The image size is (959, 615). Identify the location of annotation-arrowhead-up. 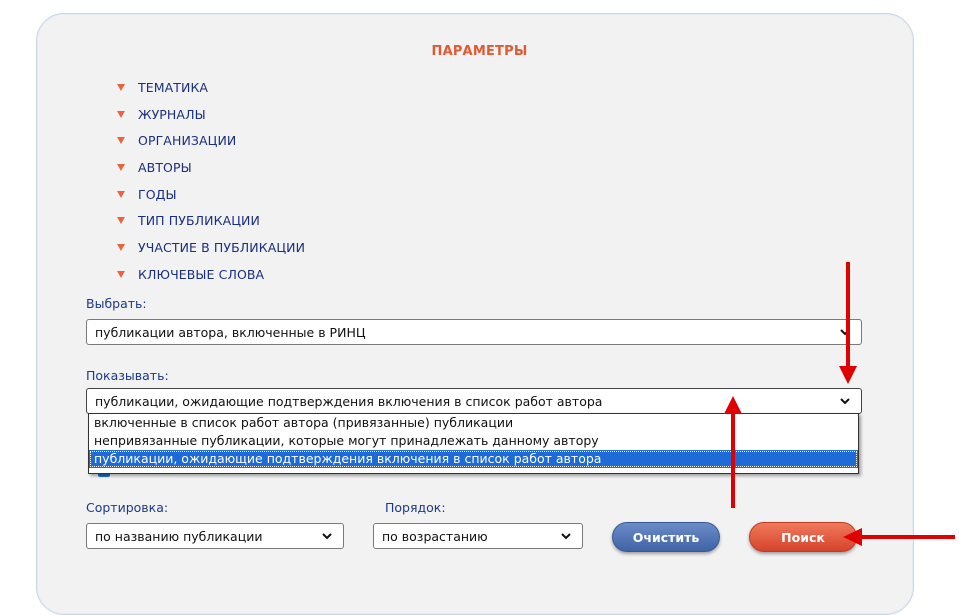
(733, 405).